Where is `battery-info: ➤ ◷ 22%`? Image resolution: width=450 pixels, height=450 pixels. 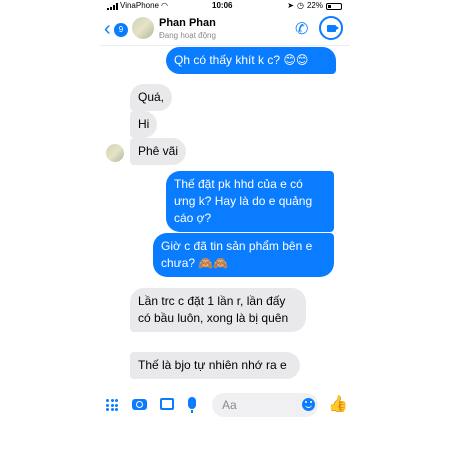
battery-info: ➤ ◷ 22% is located at coordinates (314, 6).